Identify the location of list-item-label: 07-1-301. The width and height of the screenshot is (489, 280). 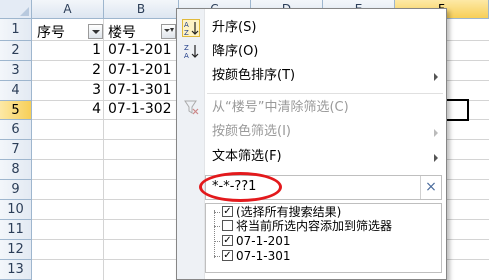
(263, 256).